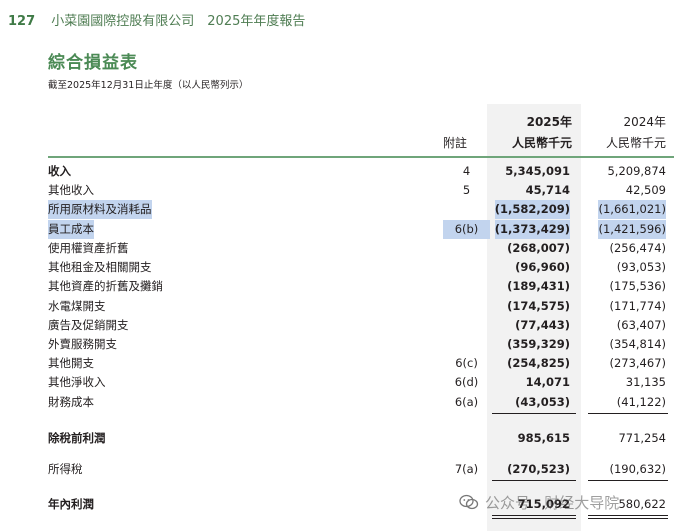  What do you see at coordinates (77, 306) in the screenshot?
I see `row-label: 水電煤開支` at bounding box center [77, 306].